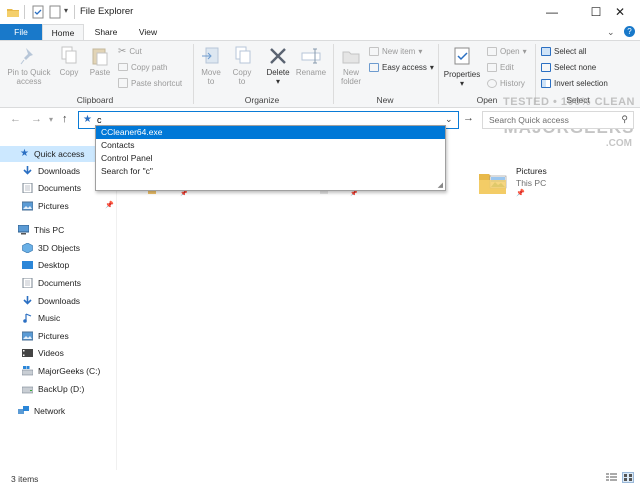 This screenshot has width=640, height=488. I want to click on open-label: Open, so click(510, 51).